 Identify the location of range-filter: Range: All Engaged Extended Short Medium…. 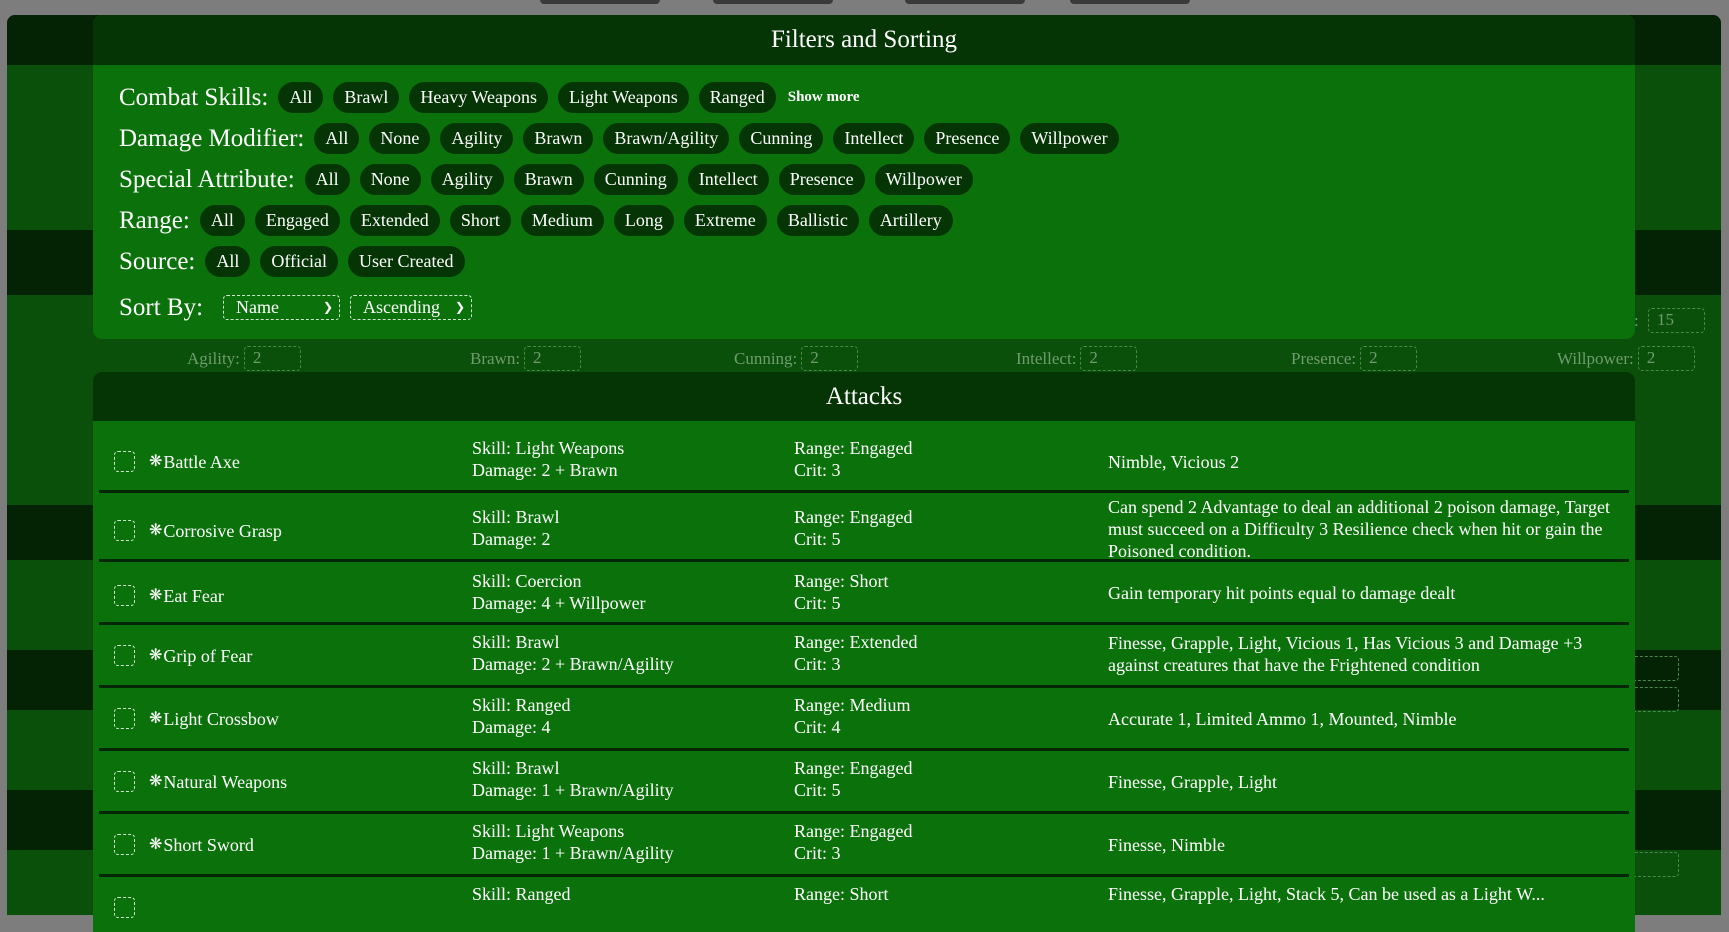
(877, 220).